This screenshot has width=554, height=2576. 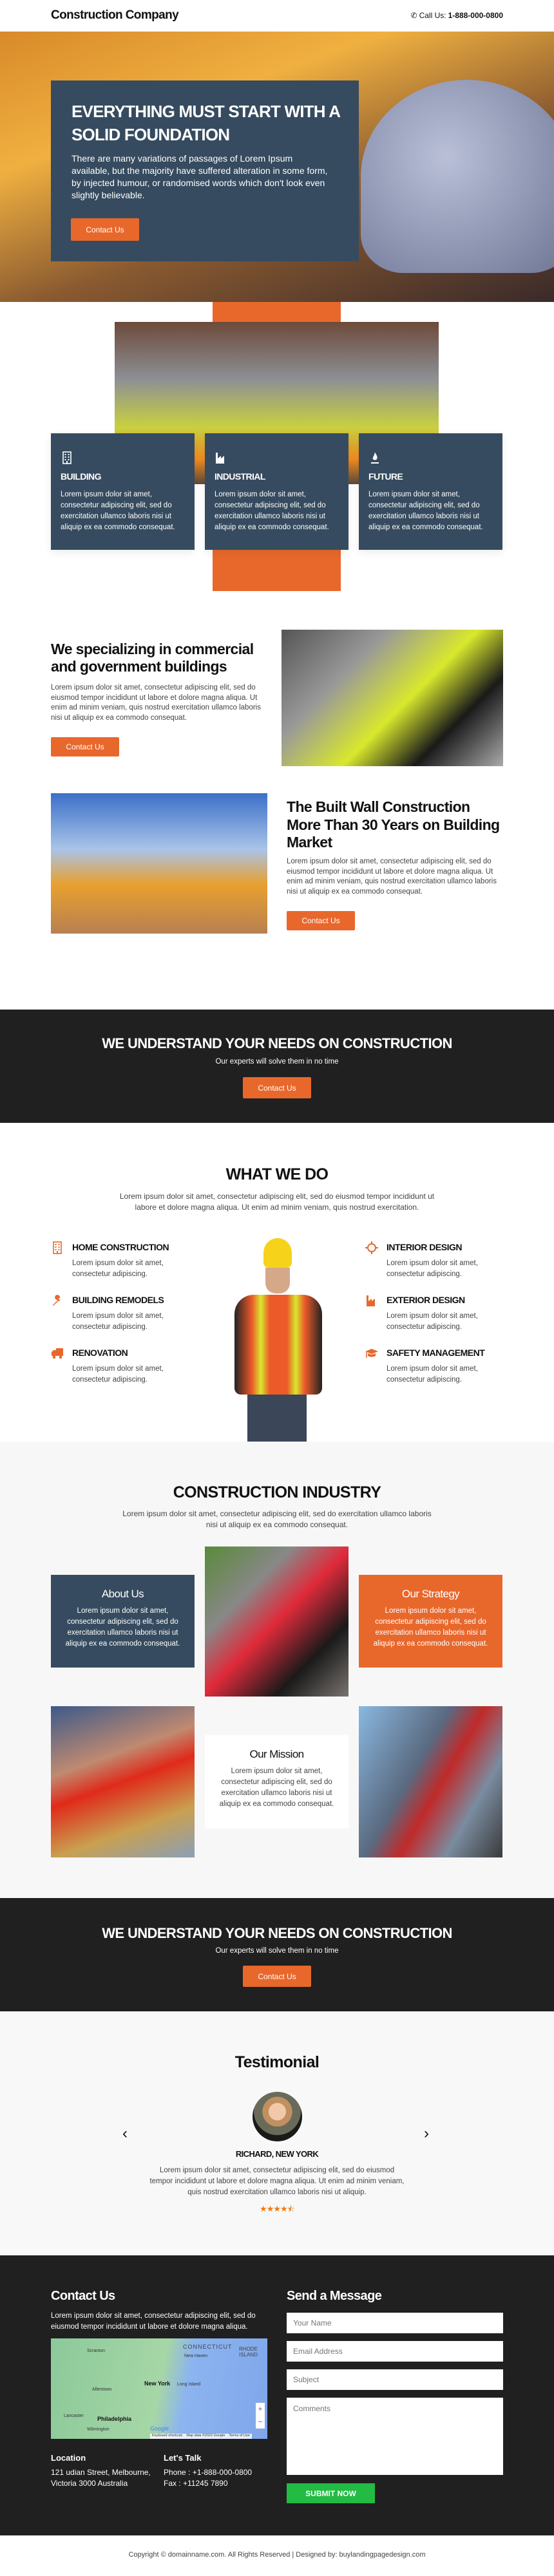 I want to click on map-label: New York, so click(x=158, y=2383).